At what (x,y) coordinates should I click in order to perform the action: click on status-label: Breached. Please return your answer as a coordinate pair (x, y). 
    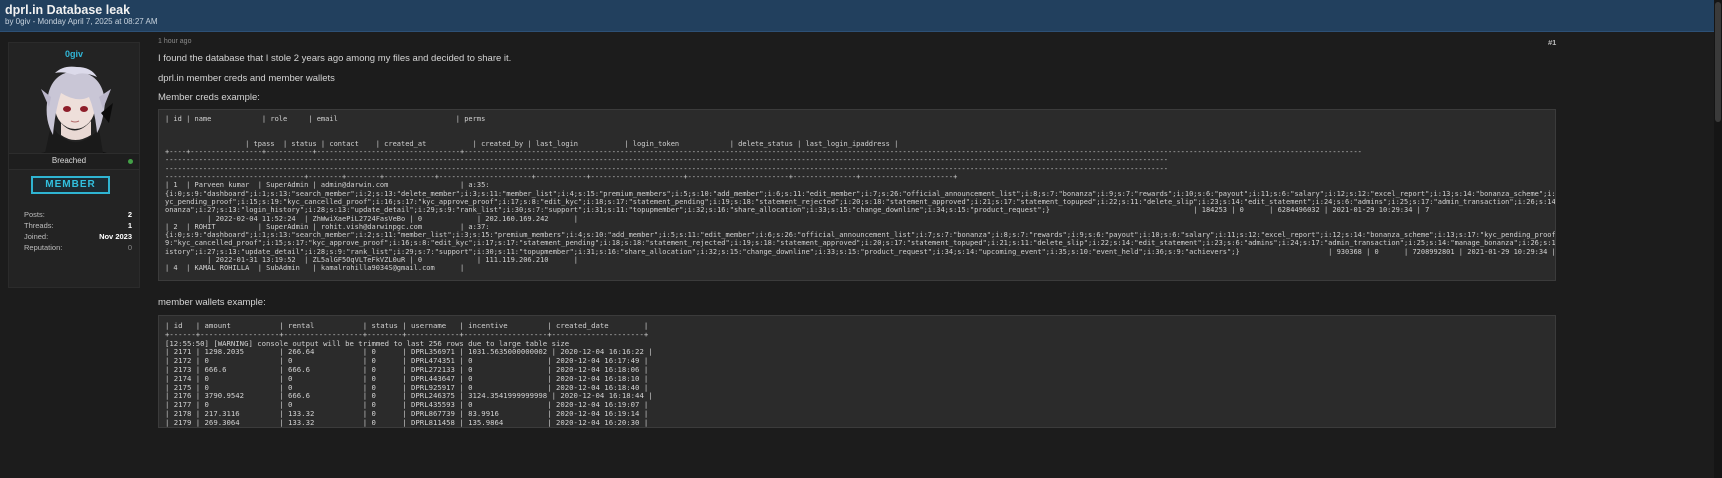
    Looking at the image, I should click on (69, 160).